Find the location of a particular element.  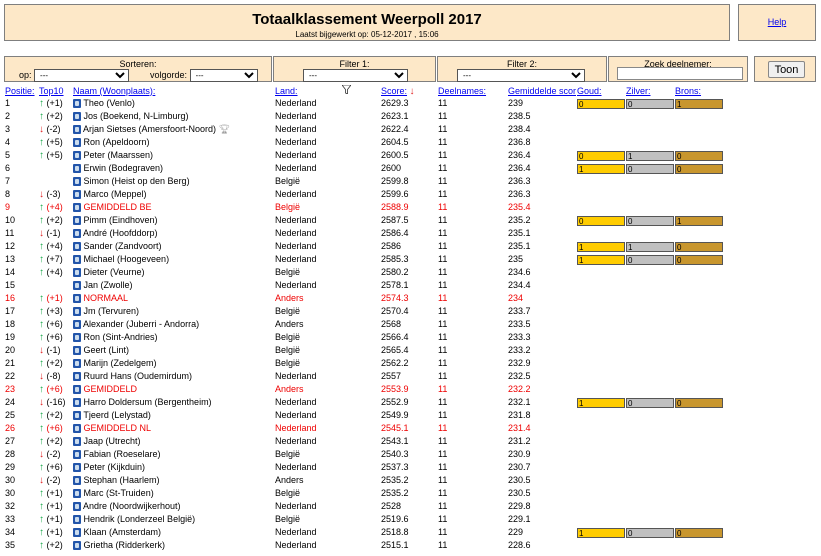

position-cell: 30 is located at coordinates (10, 480).